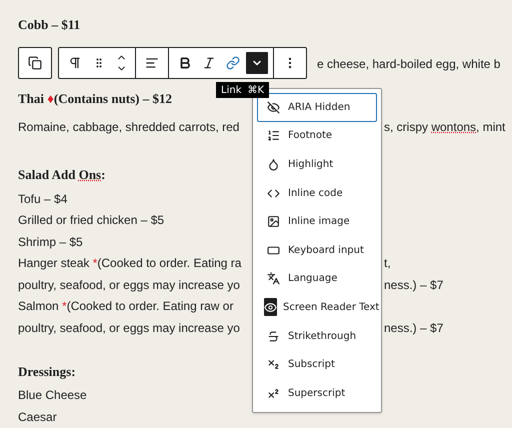 The image size is (512, 428). I want to click on menu-text-line: Grilled or fried chicken – $5, so click(91, 220).